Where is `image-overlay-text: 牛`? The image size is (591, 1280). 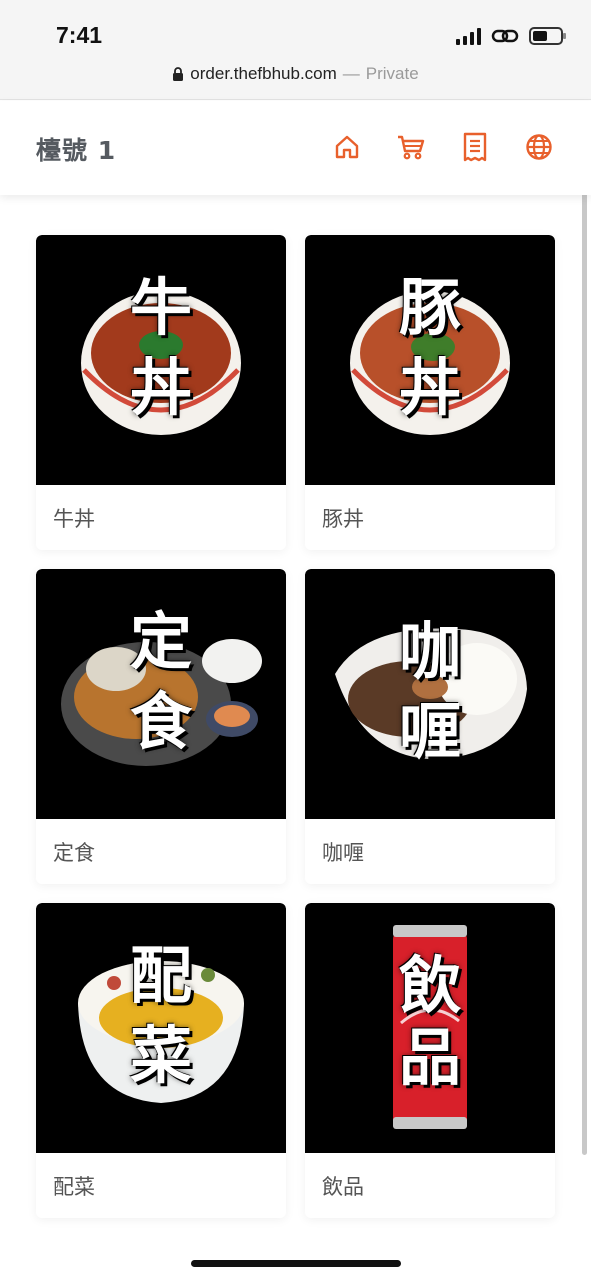
image-overlay-text: 牛 is located at coordinates (160, 307).